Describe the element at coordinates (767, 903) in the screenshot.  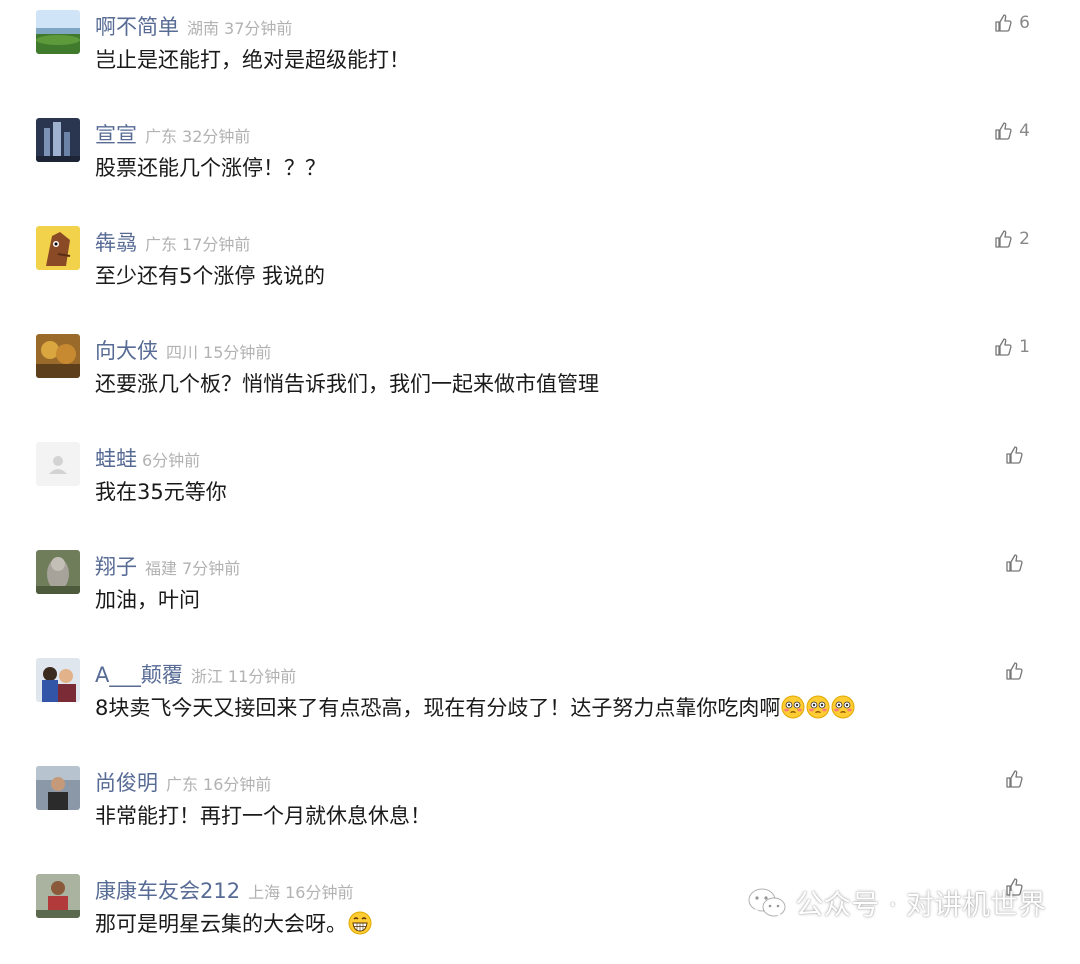
I see `wechat-logo-icon` at that location.